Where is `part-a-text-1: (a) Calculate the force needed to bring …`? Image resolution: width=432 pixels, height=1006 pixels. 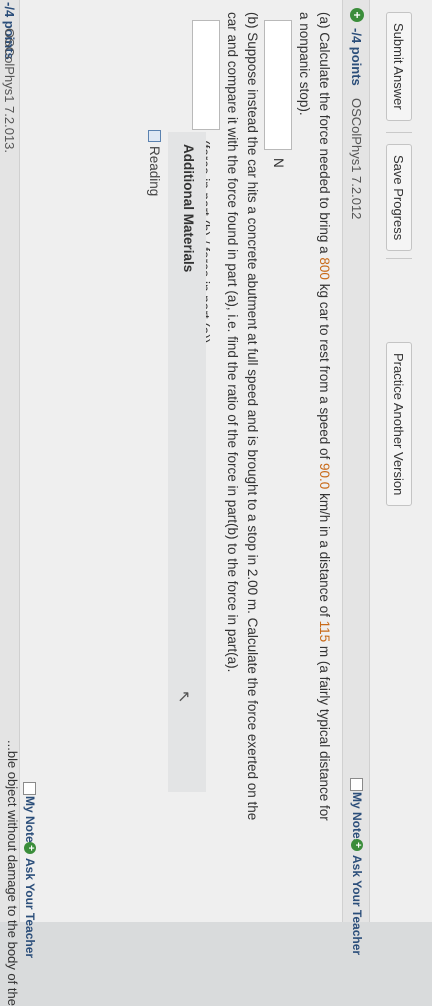
part-a-text-1: (a) Calculate the force needed to bring … is located at coordinates (324, 135).